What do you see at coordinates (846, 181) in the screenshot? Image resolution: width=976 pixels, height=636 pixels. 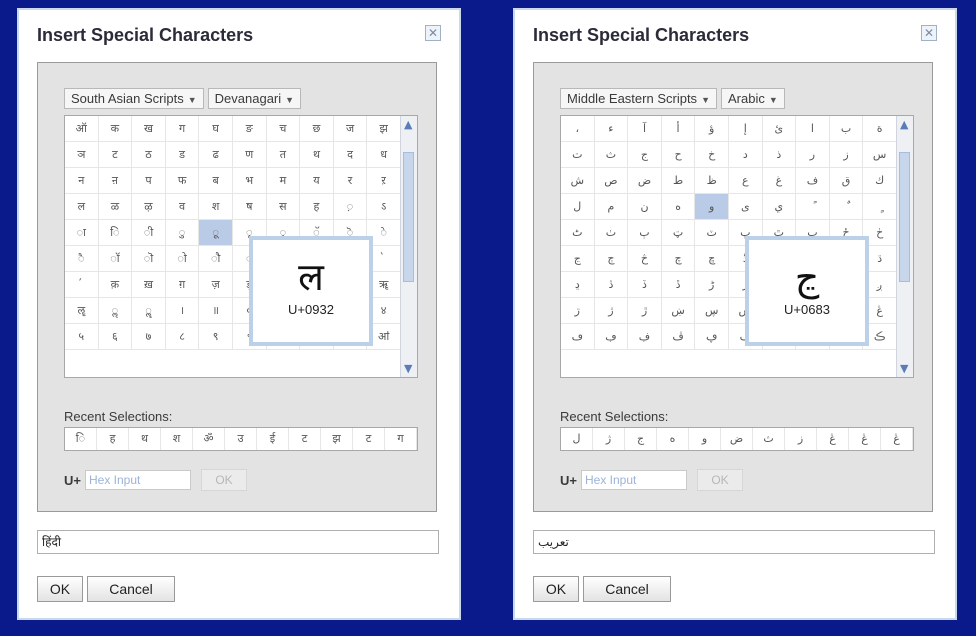 I see `character-cell: ق` at bounding box center [846, 181].